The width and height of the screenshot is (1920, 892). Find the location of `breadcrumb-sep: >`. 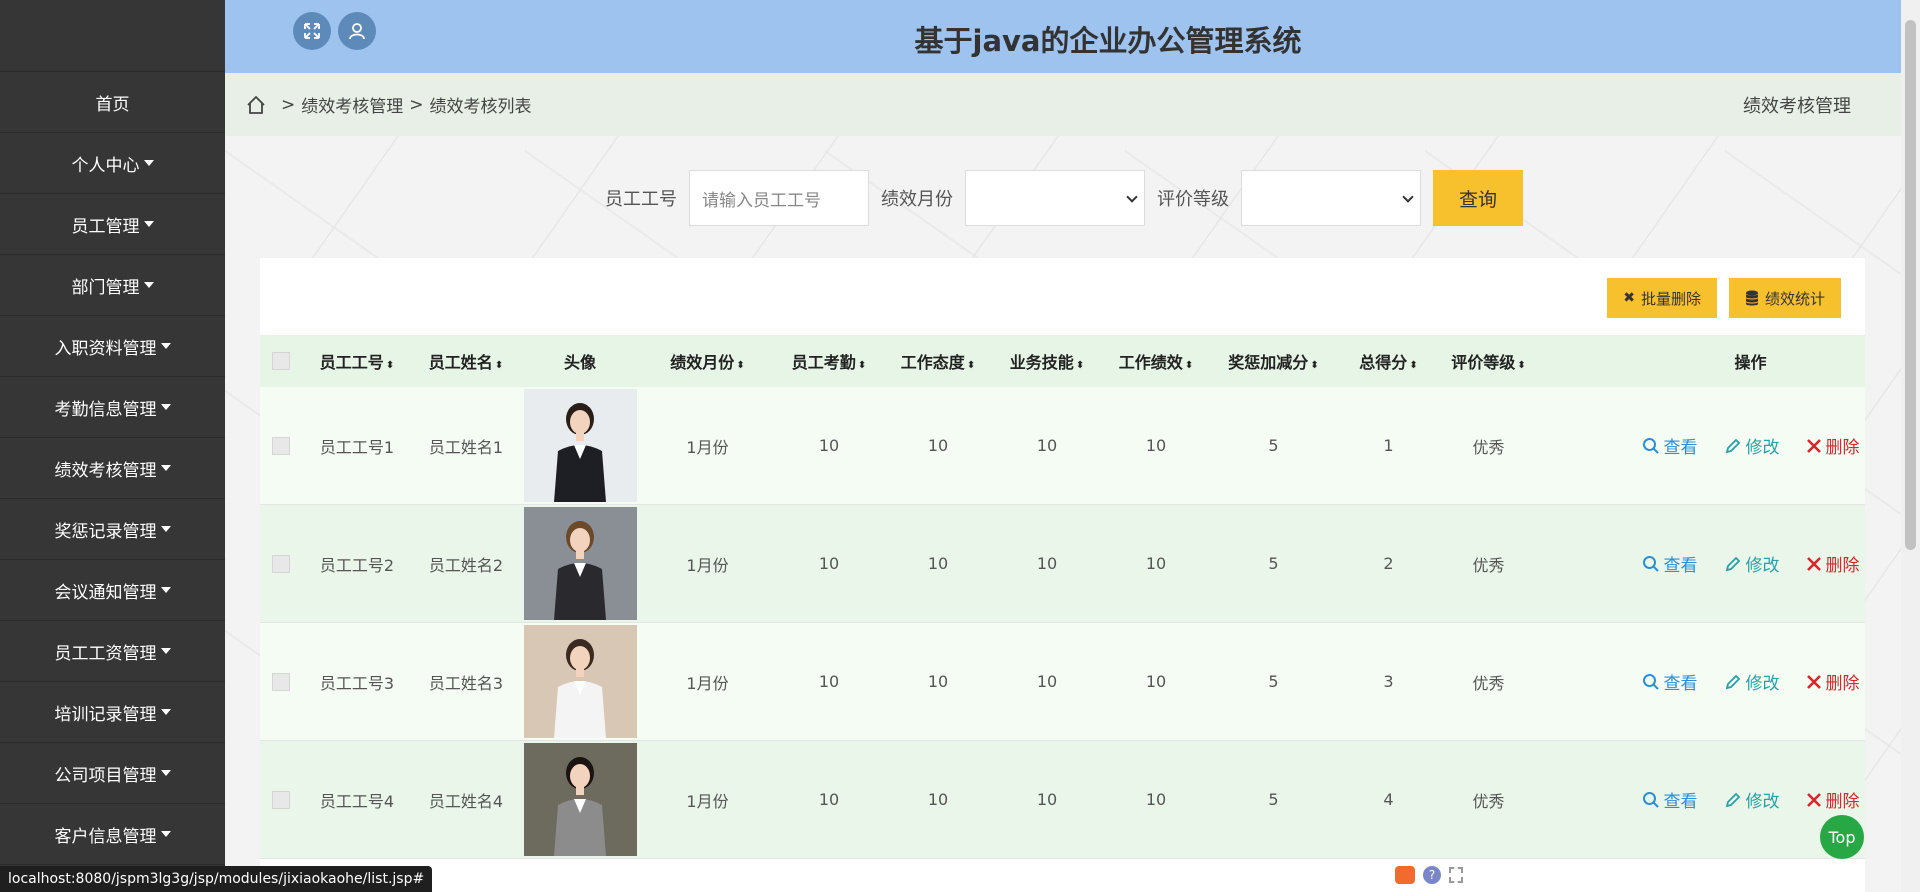

breadcrumb-sep: > is located at coordinates (288, 104).